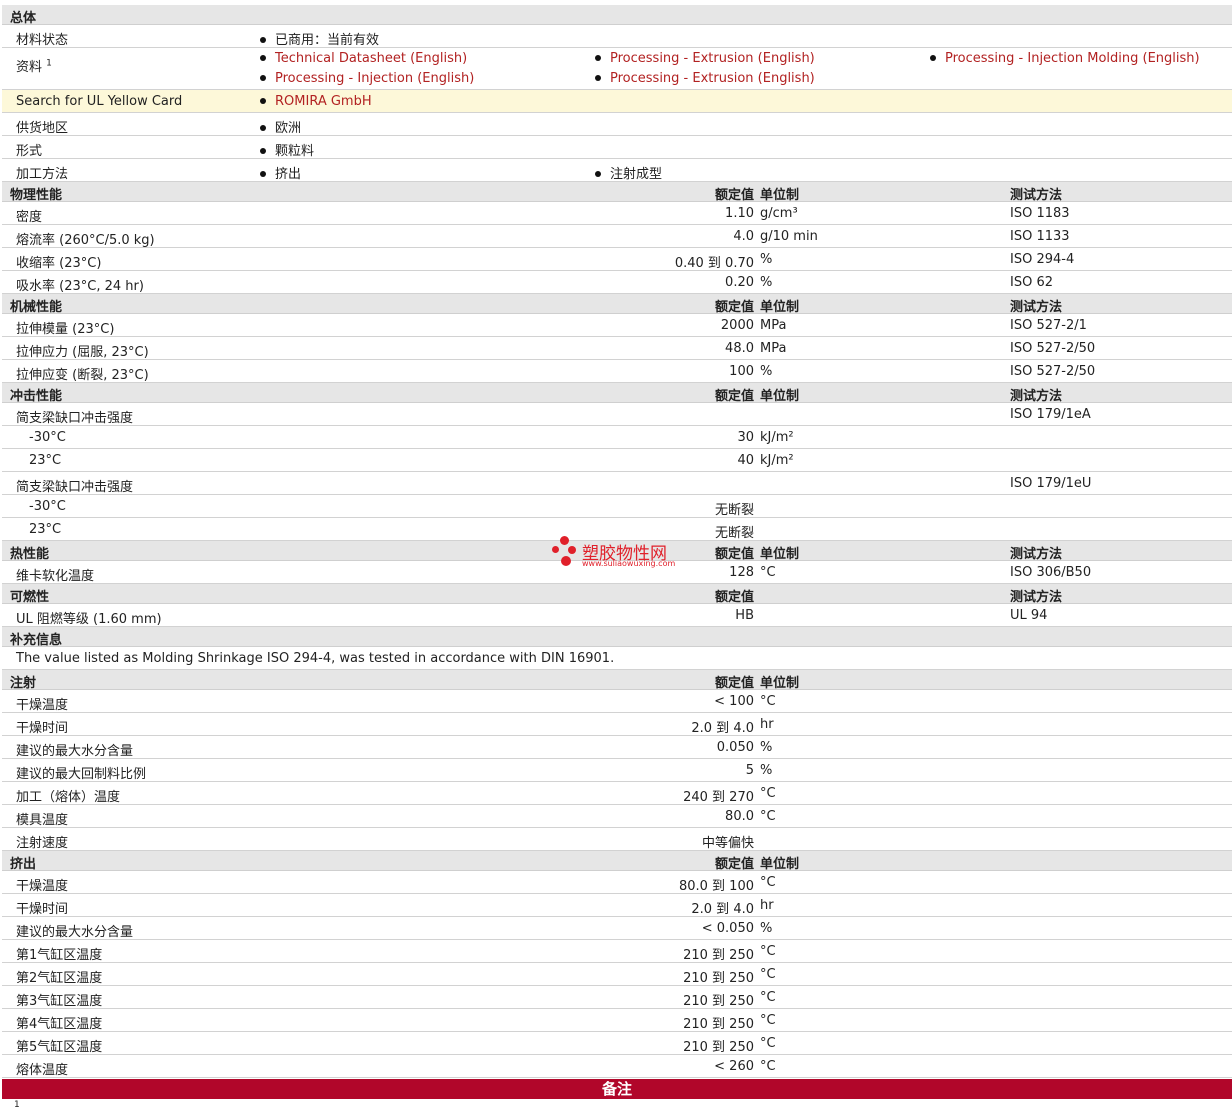 The width and height of the screenshot is (1232, 1110). Describe the element at coordinates (617, 615) in the screenshot. I see `table-row: UL 阻燃等级 (1.60 mm) HB UL 94` at that location.